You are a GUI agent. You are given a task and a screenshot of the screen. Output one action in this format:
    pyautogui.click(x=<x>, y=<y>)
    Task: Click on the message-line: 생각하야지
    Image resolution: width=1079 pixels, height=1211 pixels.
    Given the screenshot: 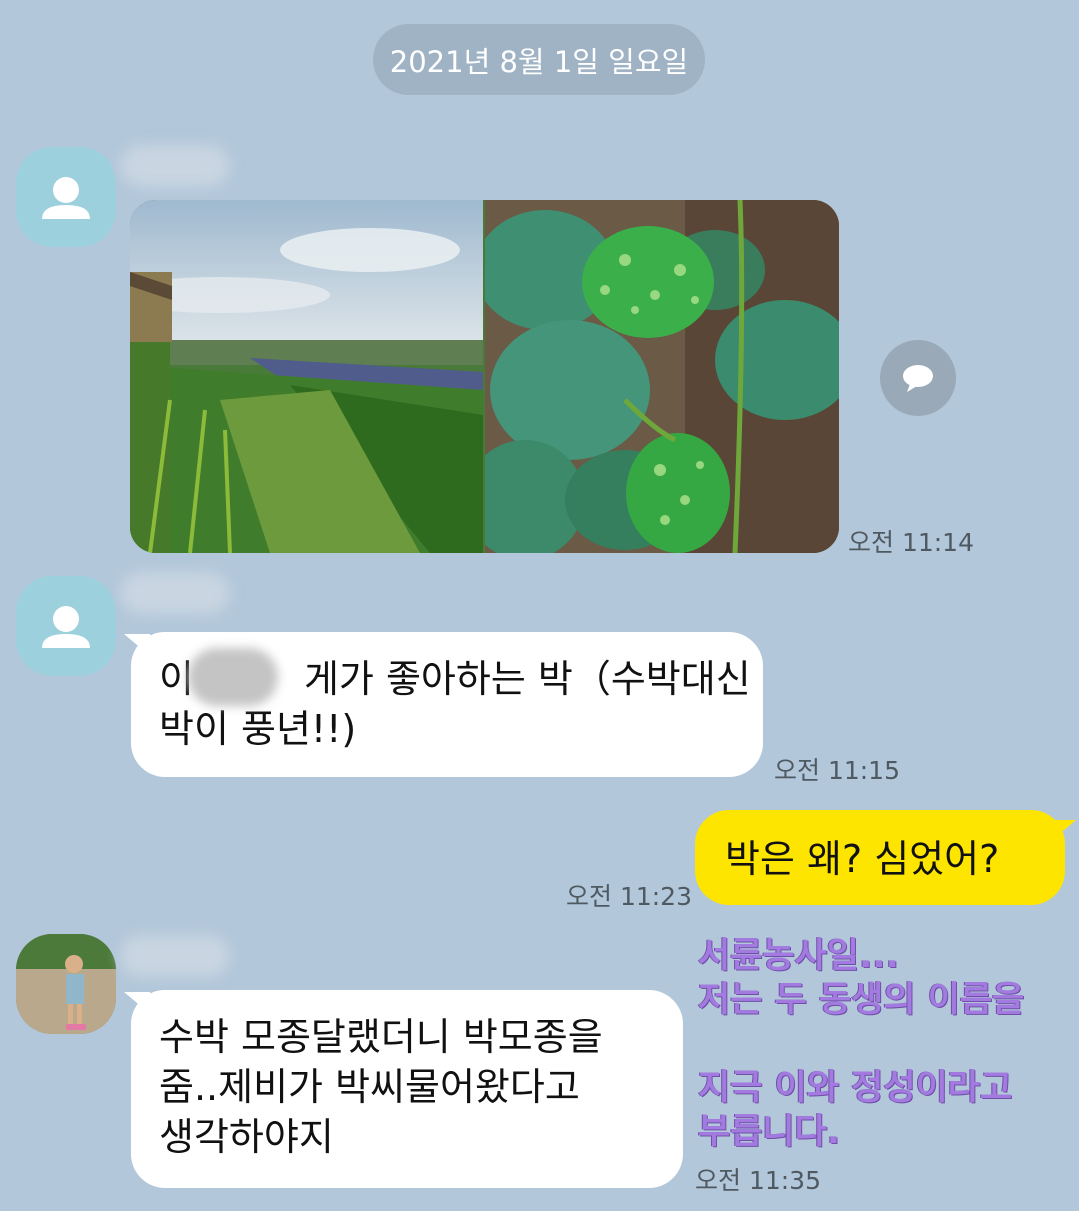 What is the action you would take?
    pyautogui.click(x=246, y=1137)
    